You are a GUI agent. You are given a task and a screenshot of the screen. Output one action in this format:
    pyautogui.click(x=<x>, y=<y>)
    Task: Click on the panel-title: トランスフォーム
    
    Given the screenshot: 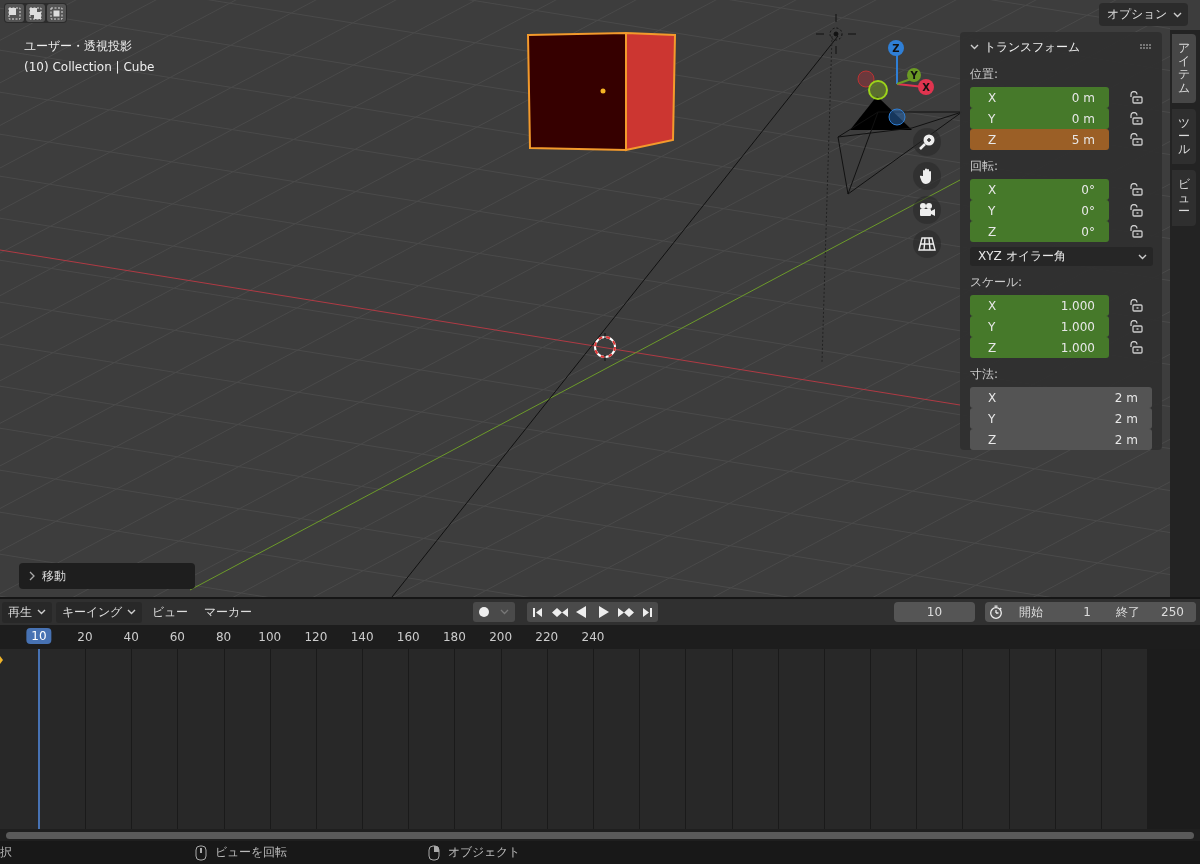 What is the action you would take?
    pyautogui.click(x=1032, y=47)
    